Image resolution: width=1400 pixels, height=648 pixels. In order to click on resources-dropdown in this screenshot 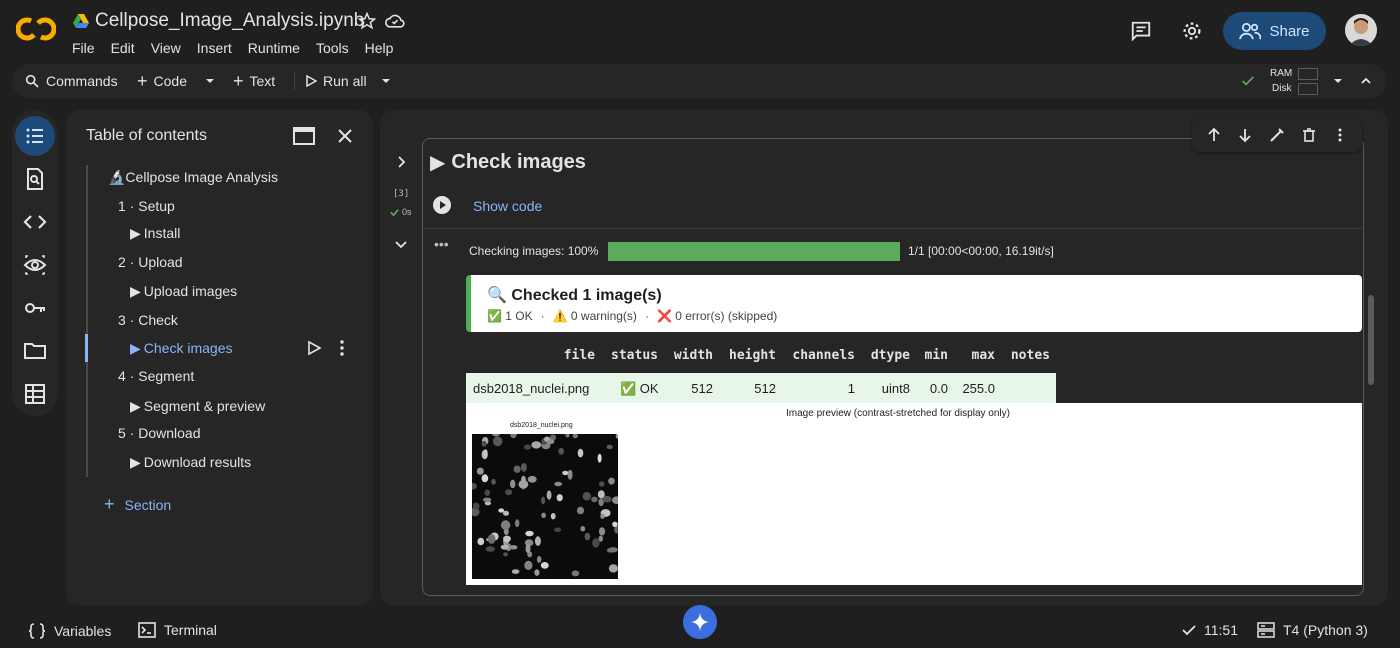, I will do `click(1338, 81)`.